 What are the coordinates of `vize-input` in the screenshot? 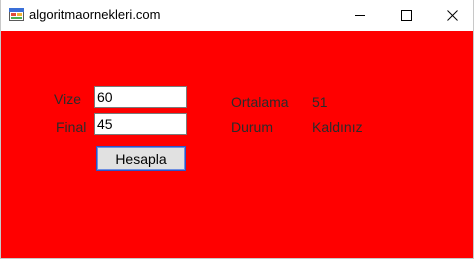 It's located at (140, 97).